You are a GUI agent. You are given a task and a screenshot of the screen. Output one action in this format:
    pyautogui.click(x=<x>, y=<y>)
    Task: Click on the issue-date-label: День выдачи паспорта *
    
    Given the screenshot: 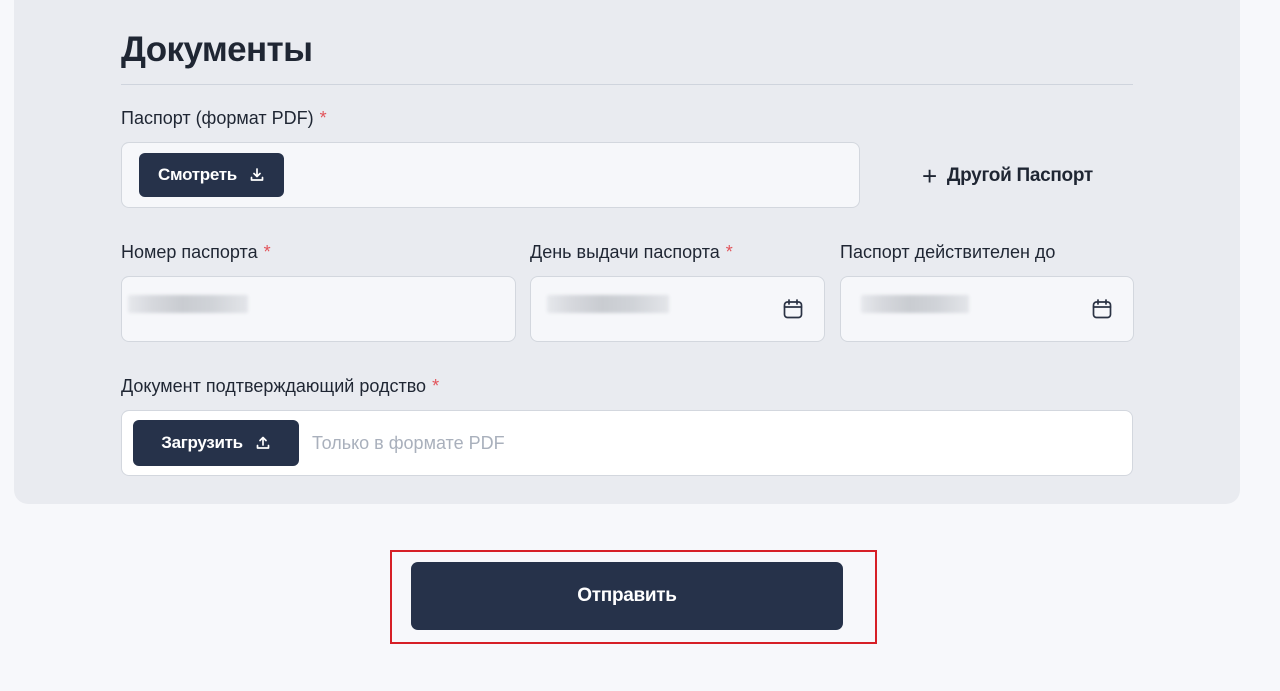 What is the action you would take?
    pyautogui.click(x=631, y=252)
    